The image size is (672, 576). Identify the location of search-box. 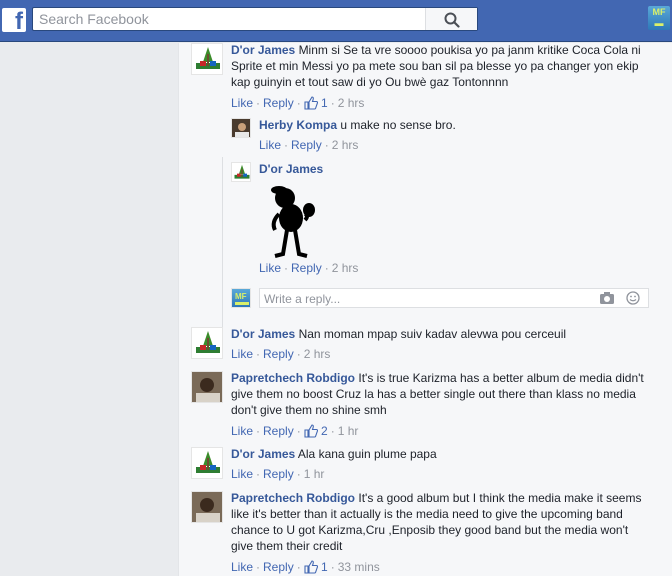
(255, 19).